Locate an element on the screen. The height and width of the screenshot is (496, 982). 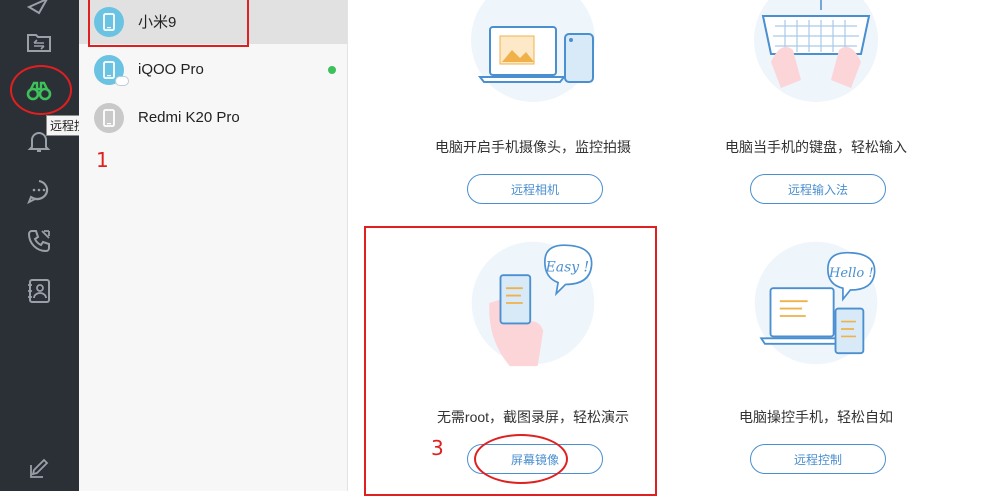
annotation-step-3: 3 is located at coordinates (437, 448).